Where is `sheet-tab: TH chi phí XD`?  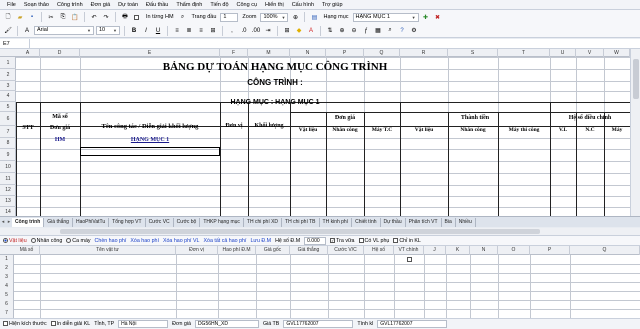
sheet-tab: TH chi phí XD is located at coordinates (263, 222).